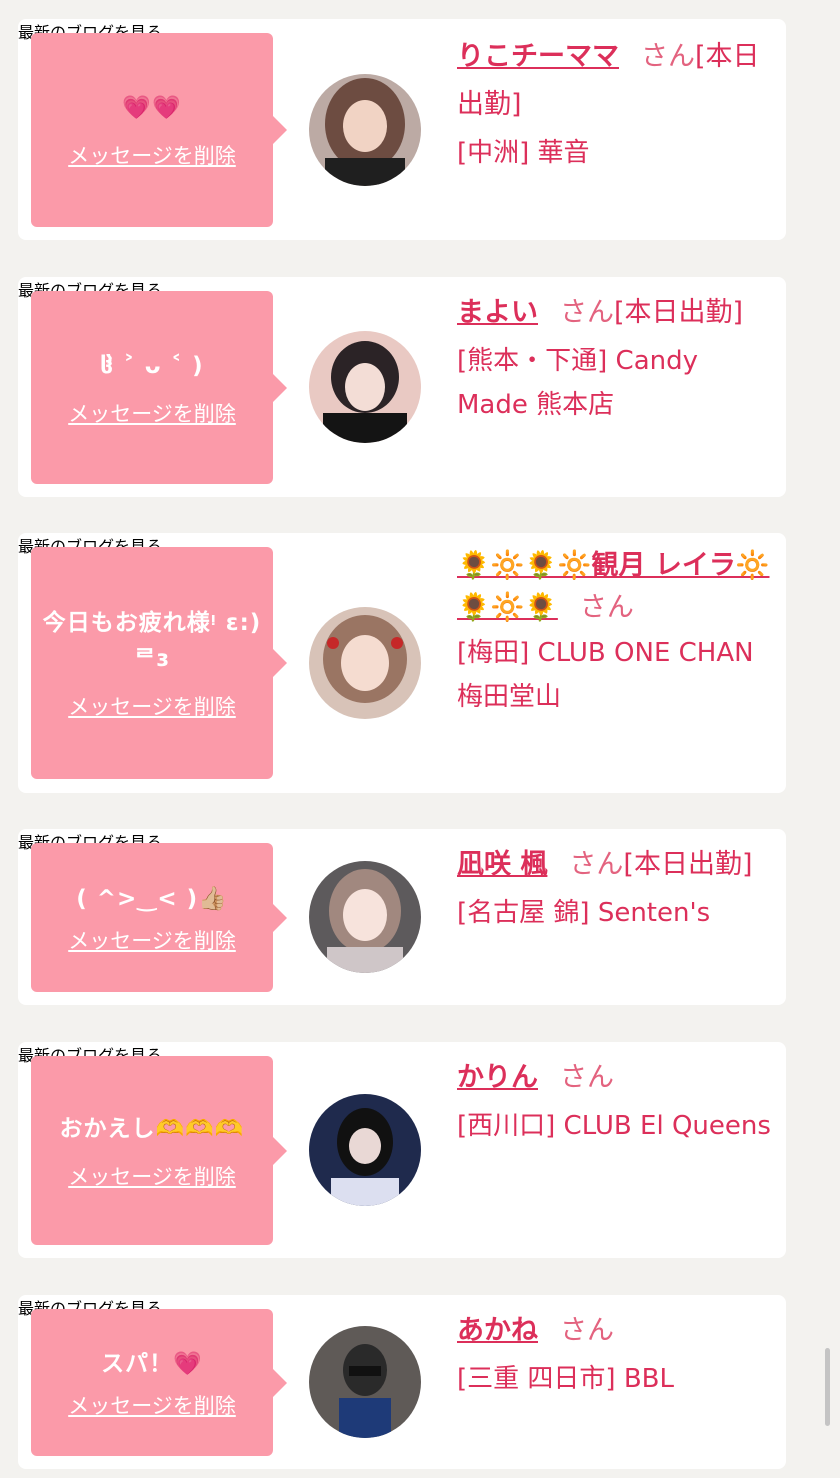  I want to click on message-bubble: おかえし🫶🫶🫶 メッセージを削除, so click(159, 1150).